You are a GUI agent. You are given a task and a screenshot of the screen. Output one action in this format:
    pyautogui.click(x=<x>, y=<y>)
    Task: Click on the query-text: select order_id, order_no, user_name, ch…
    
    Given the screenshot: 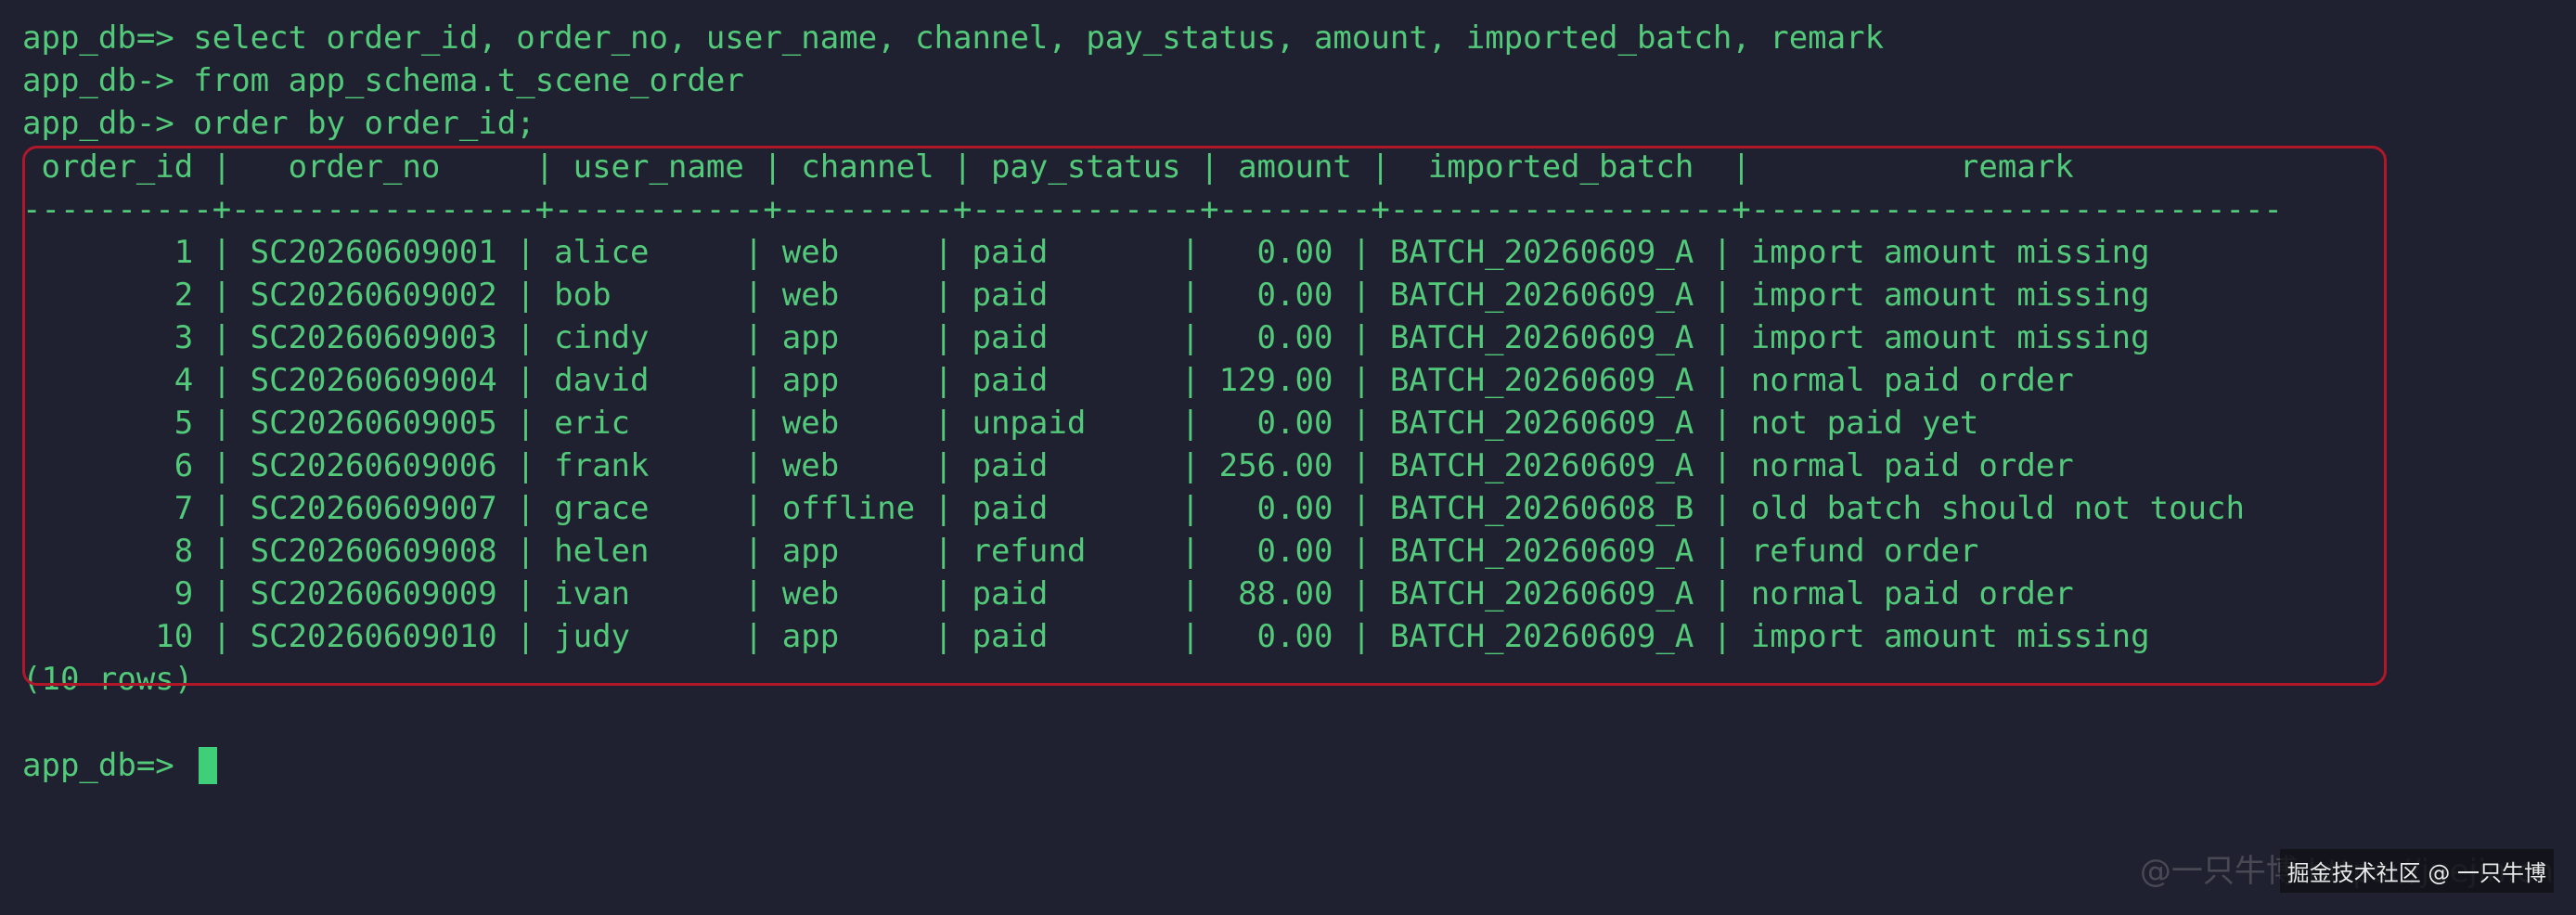 What is the action you would take?
    pyautogui.click(x=1039, y=38)
    